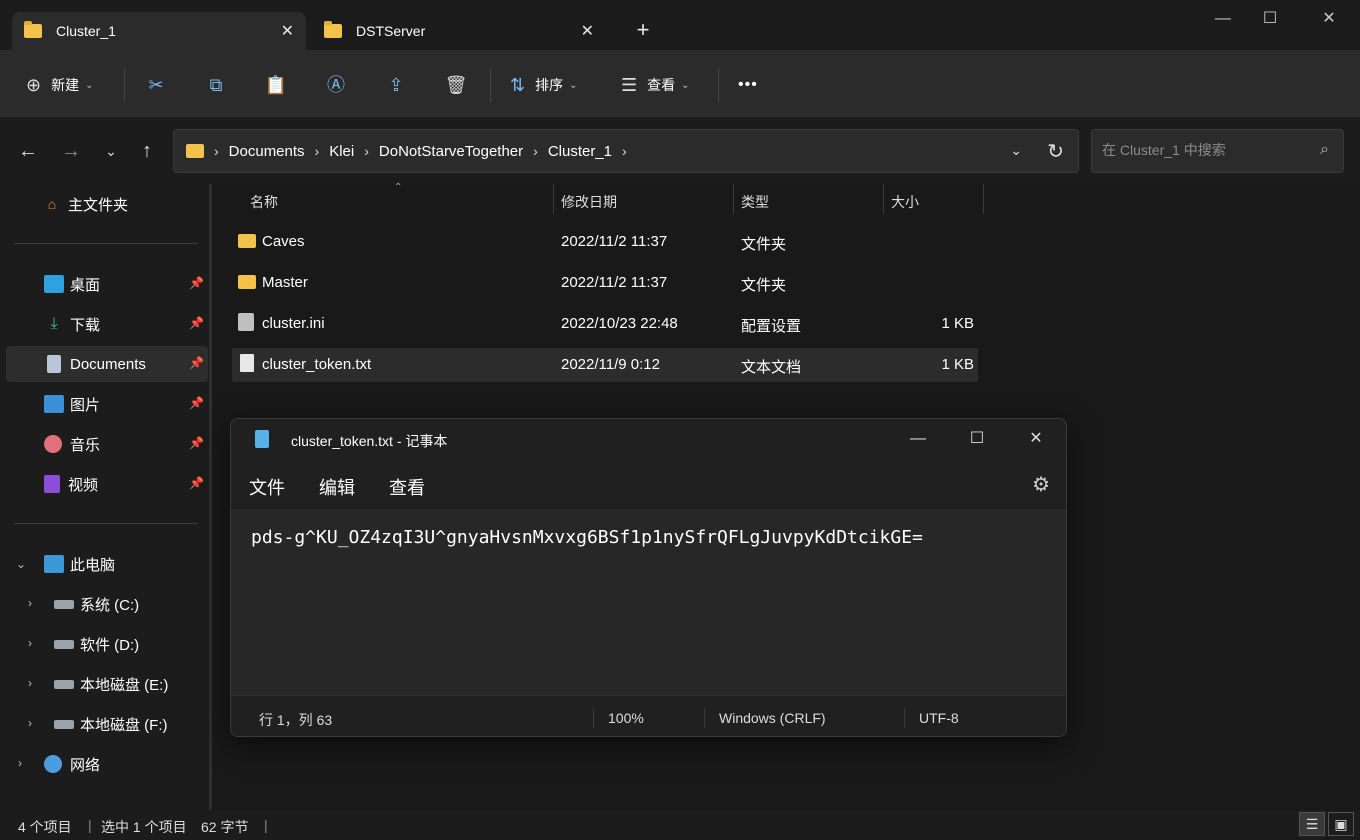  Describe the element at coordinates (156, 85) in the screenshot. I see `cut-icon: ✂` at that location.